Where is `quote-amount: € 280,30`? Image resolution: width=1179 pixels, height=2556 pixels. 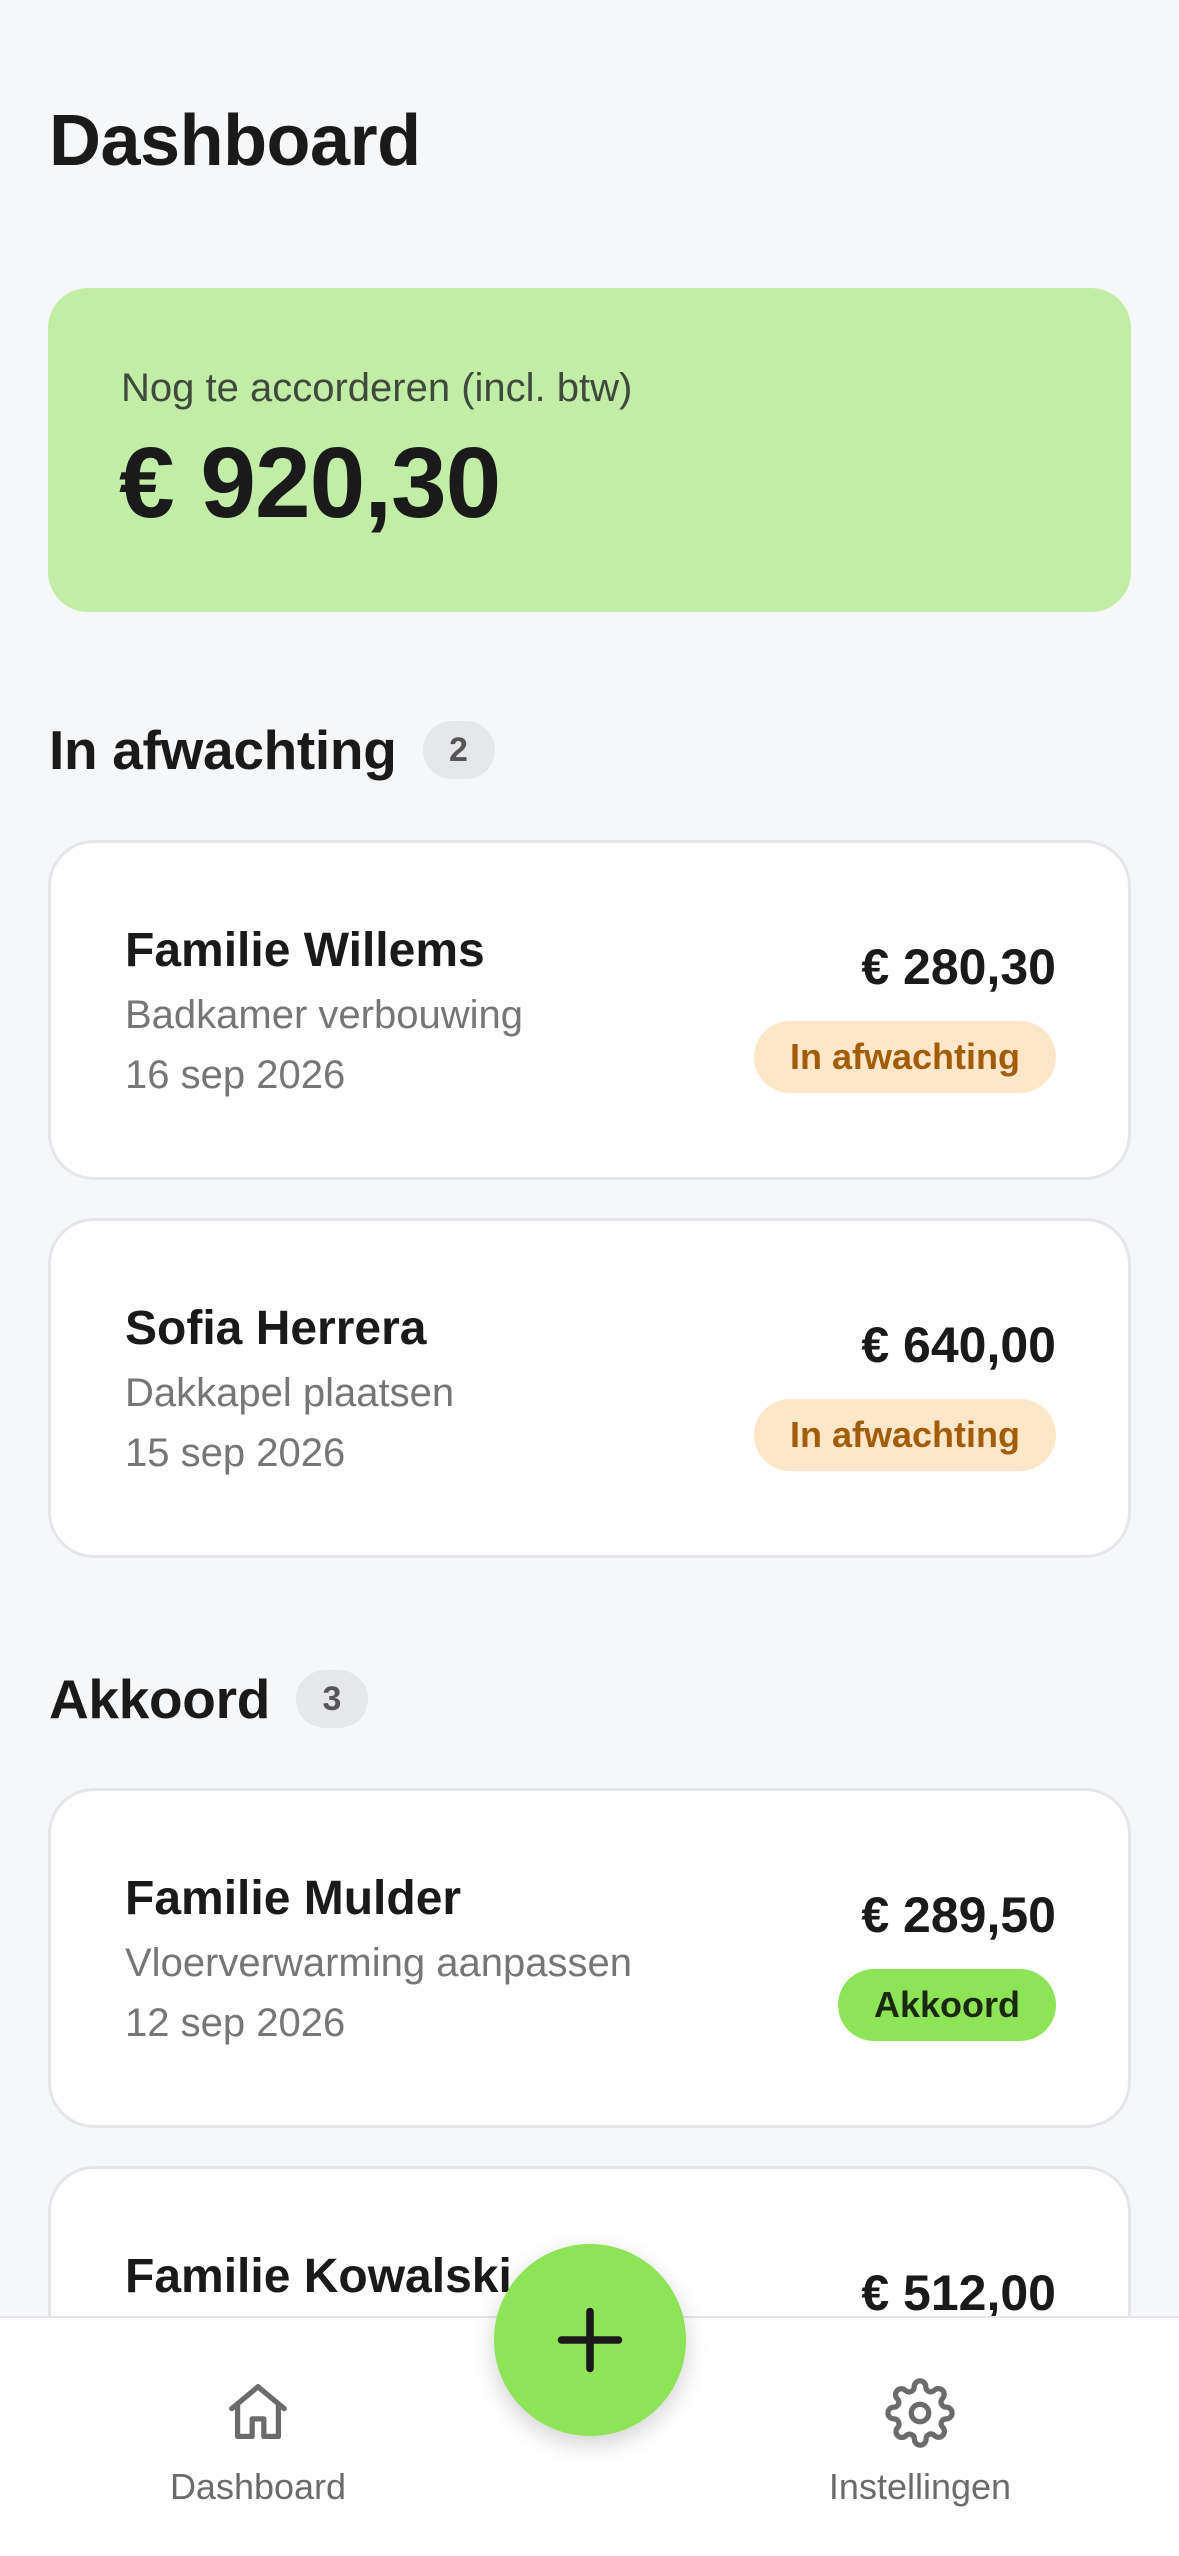 quote-amount: € 280,30 is located at coordinates (958, 967).